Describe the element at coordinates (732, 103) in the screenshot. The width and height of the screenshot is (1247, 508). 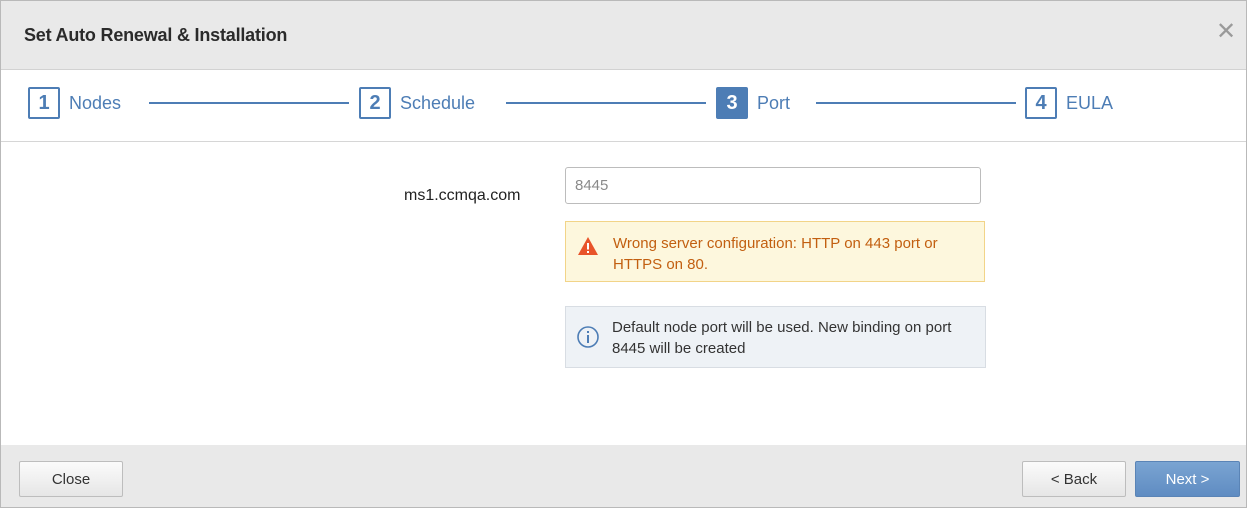
I see `step-number: 3` at that location.